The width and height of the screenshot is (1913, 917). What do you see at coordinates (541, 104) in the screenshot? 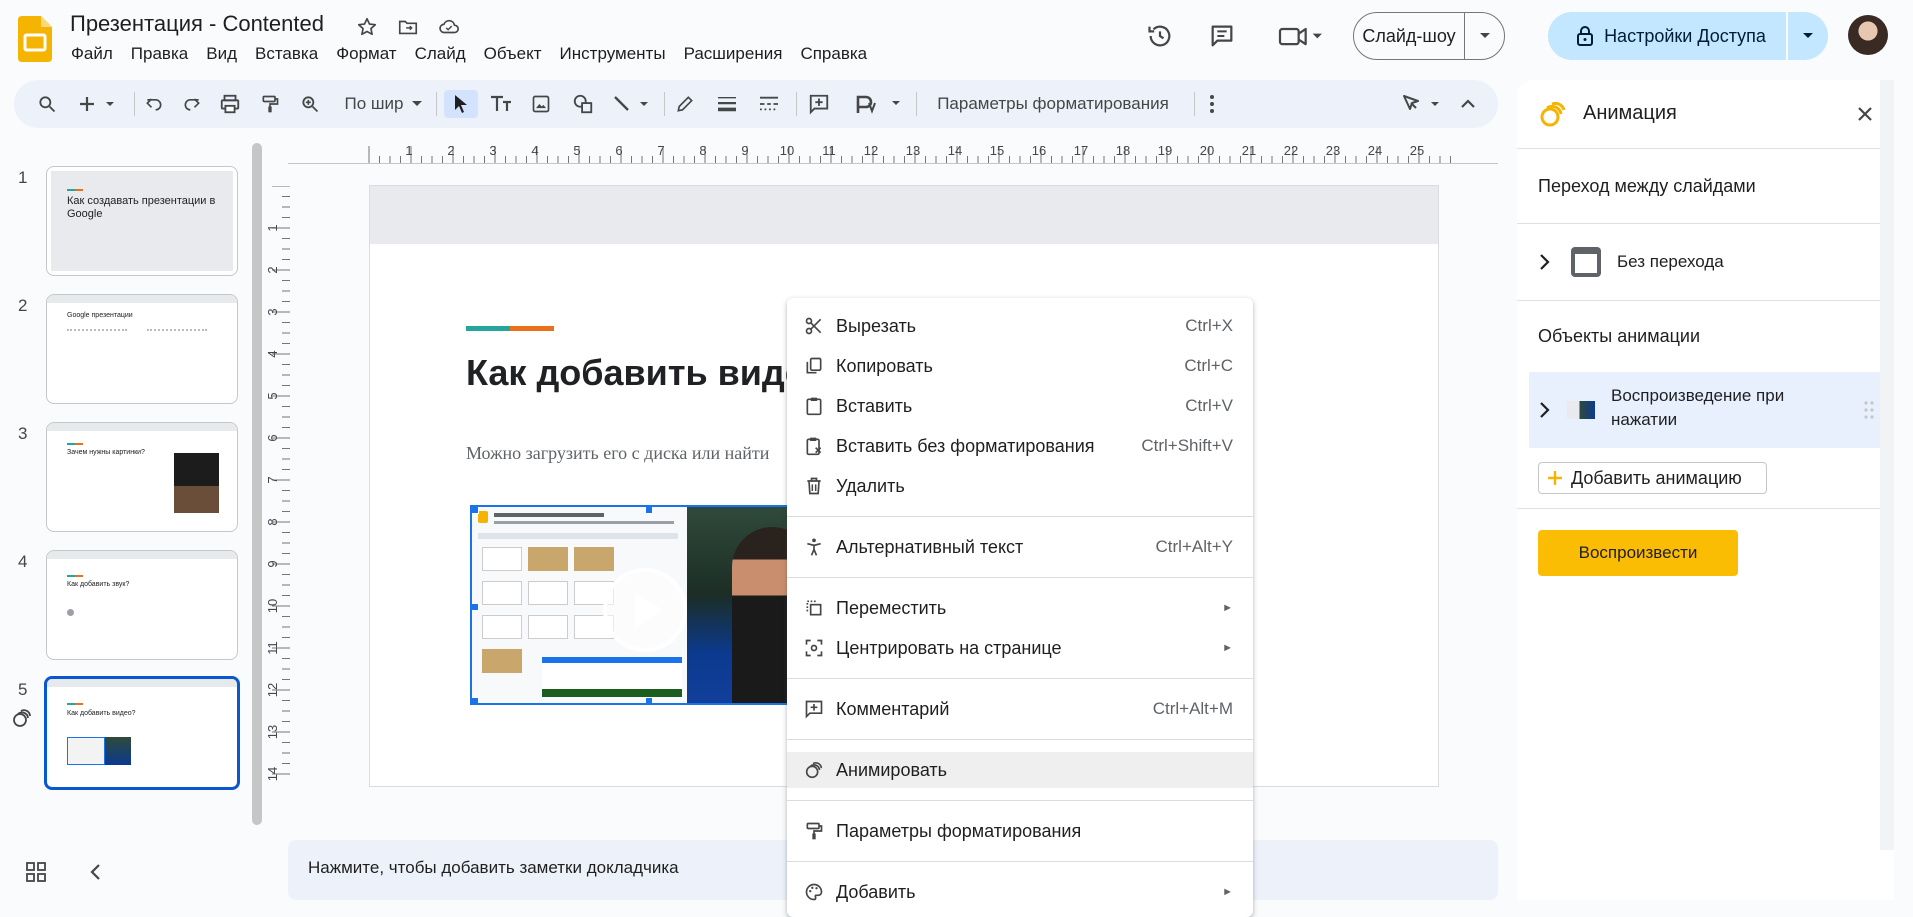
I see `insert-image-icon` at bounding box center [541, 104].